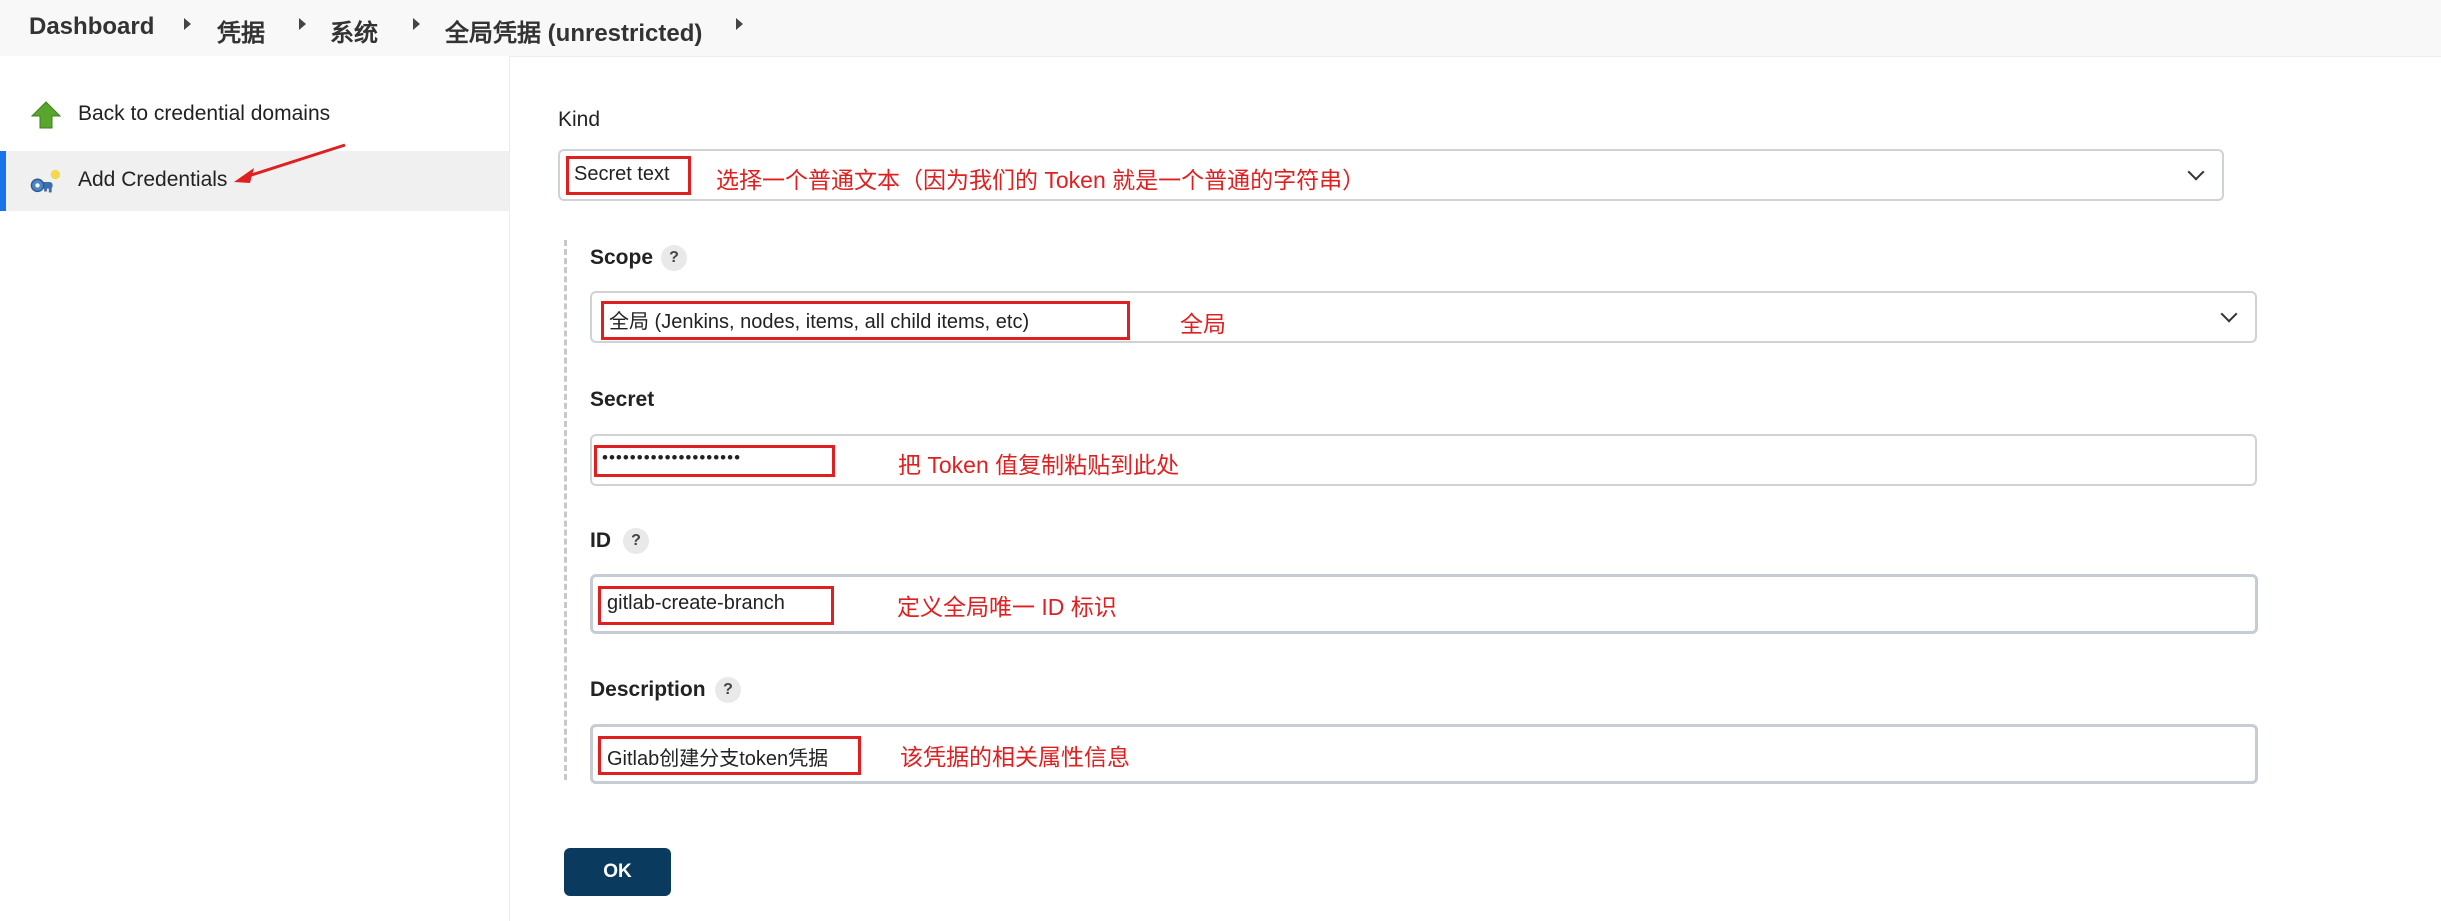 Image resolution: width=2441 pixels, height=921 pixels. I want to click on id-input: gitlab-create-branch, so click(1424, 604).